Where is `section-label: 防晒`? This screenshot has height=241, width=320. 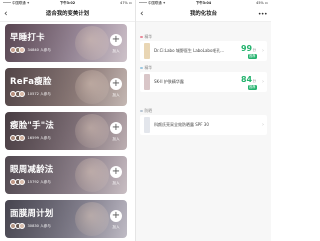
section-label: 防晒 is located at coordinates (146, 111).